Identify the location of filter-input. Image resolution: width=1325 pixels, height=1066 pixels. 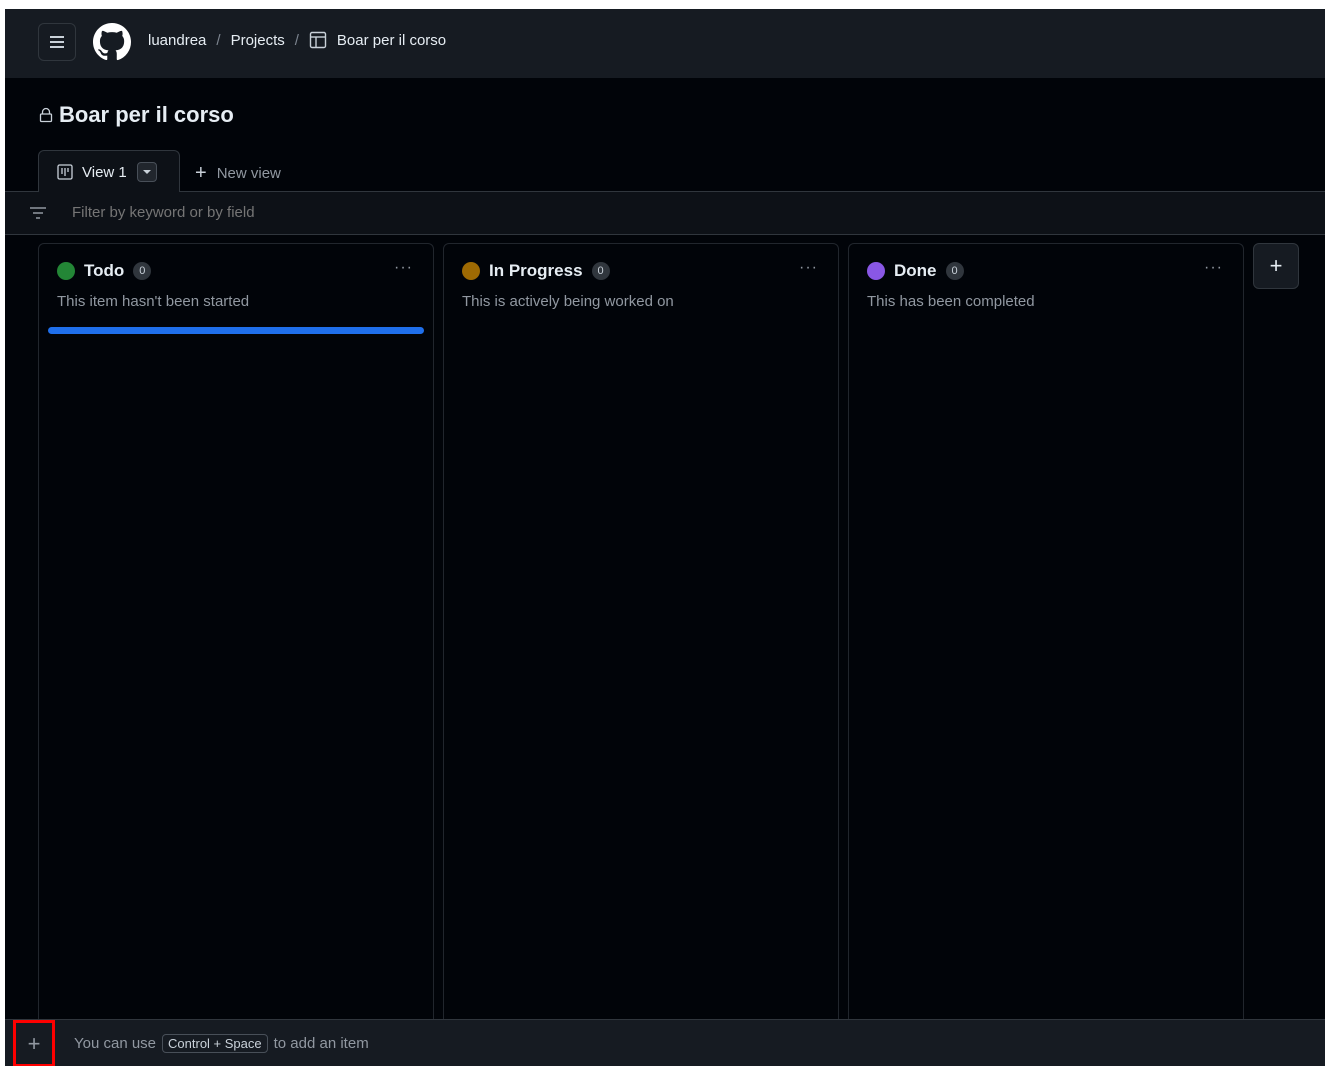
(372, 212).